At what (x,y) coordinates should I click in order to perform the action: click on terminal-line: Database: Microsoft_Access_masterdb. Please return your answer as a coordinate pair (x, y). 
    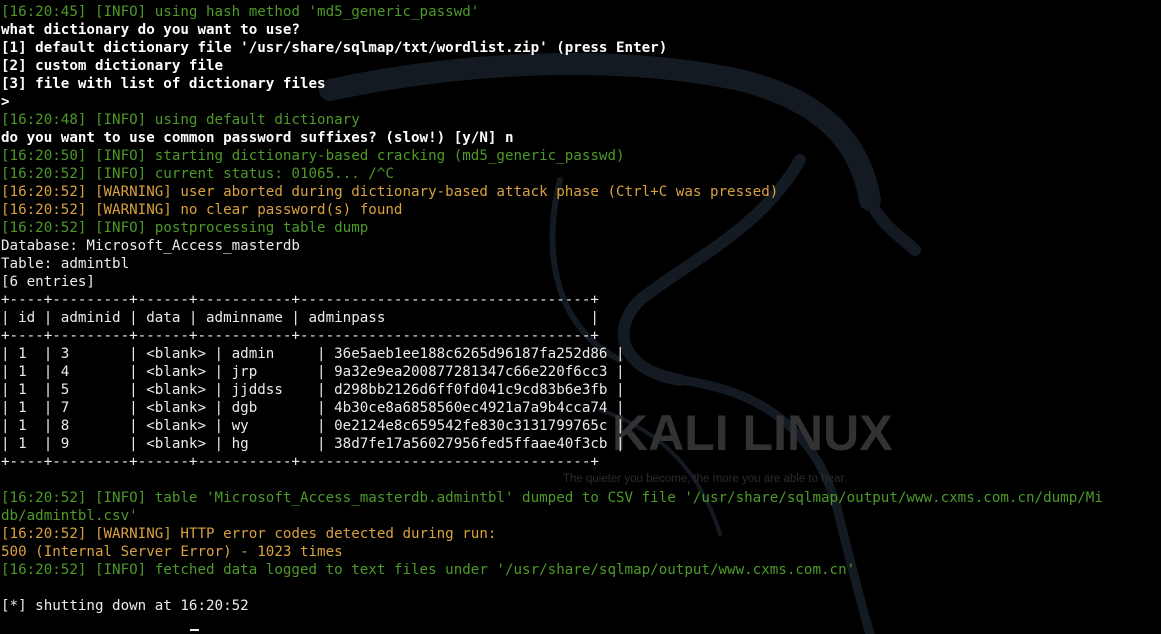
    Looking at the image, I should click on (150, 246).